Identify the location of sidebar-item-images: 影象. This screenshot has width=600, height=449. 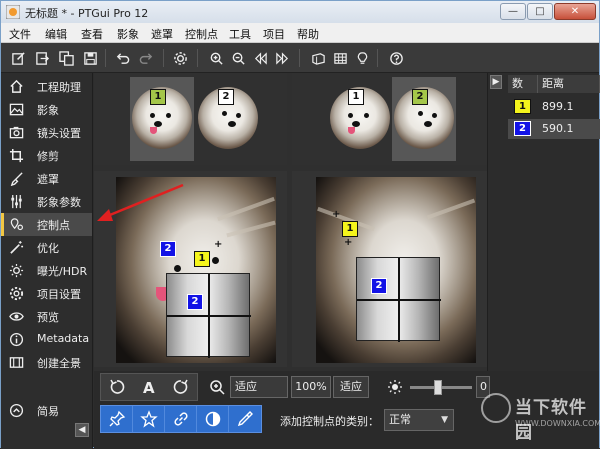
(46, 109).